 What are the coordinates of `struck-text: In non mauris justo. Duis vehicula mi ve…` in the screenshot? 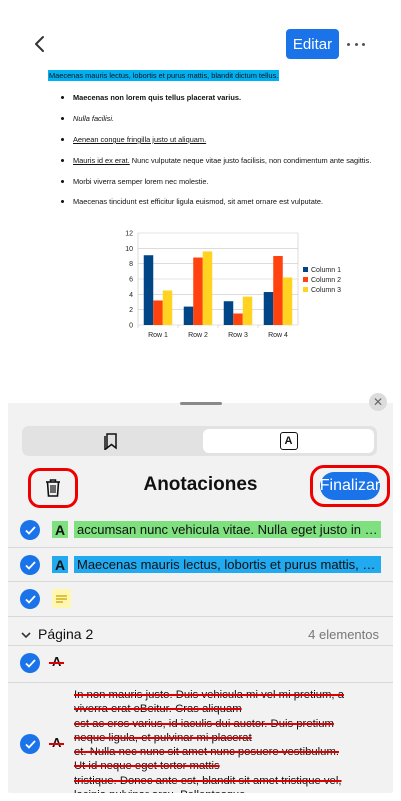 It's located at (224, 740).